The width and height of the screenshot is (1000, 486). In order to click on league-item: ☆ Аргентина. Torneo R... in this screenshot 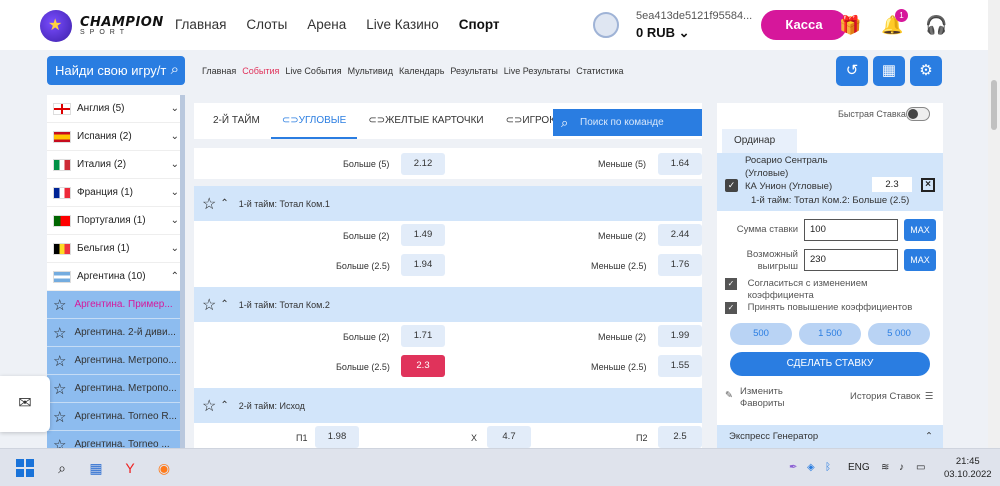, I will do `click(116, 417)`.